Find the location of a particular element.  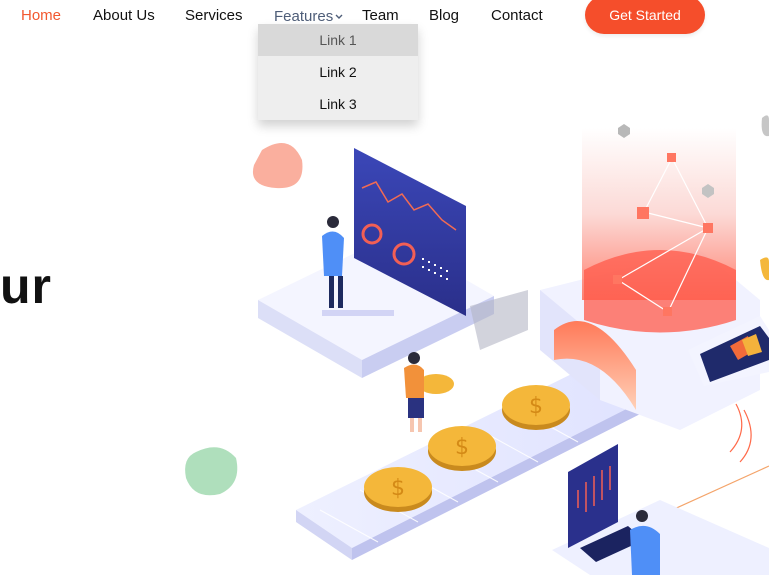

dropdown-item-link-3: Link 3 is located at coordinates (338, 104).